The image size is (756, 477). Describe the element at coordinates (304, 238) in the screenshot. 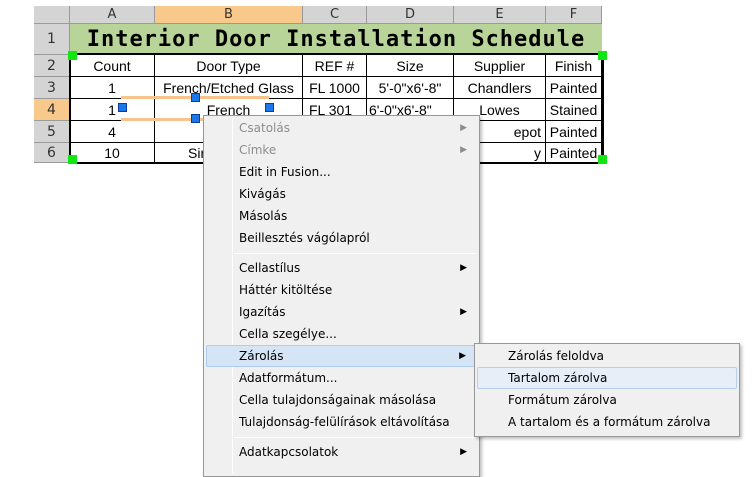

I see `menu-item-label: Beillesztés vágólapról` at that location.